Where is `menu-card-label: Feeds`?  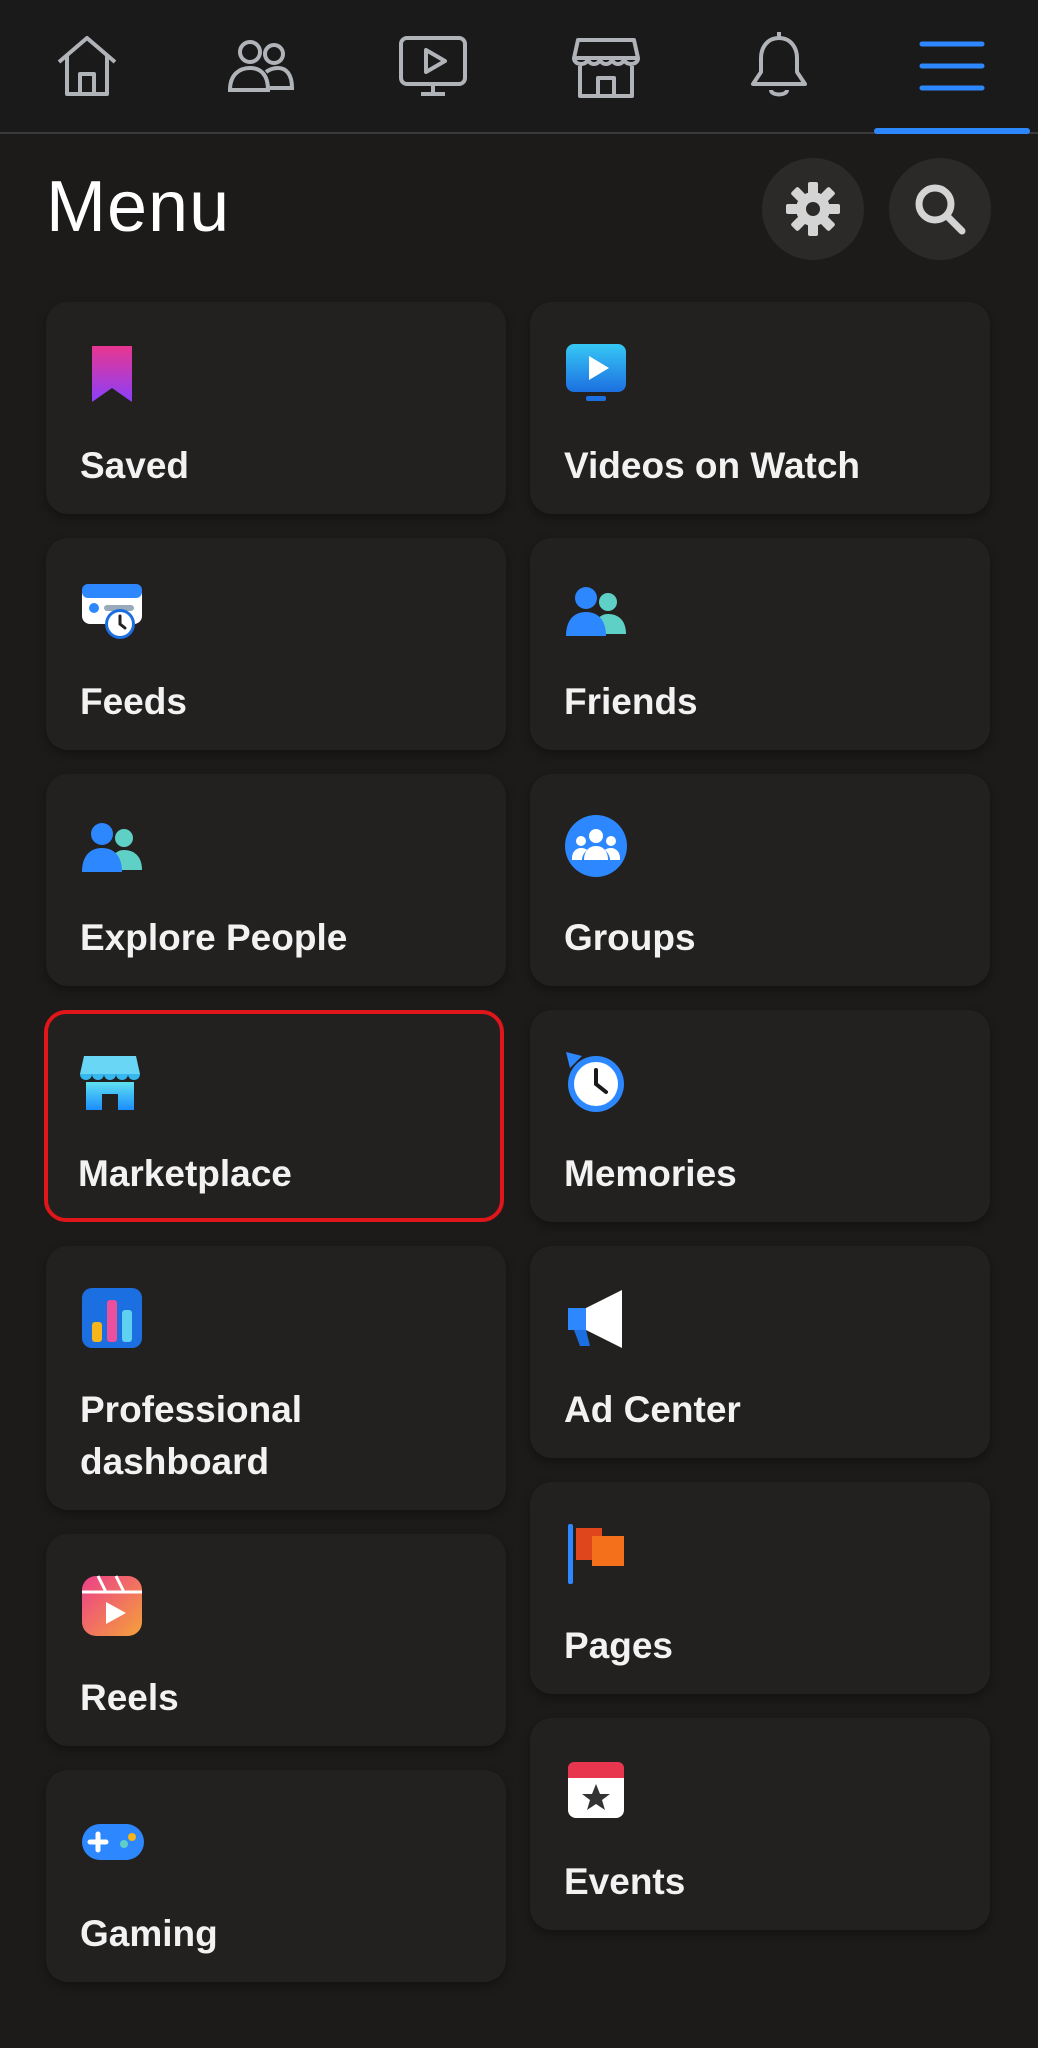
menu-card-label: Feeds is located at coordinates (133, 701).